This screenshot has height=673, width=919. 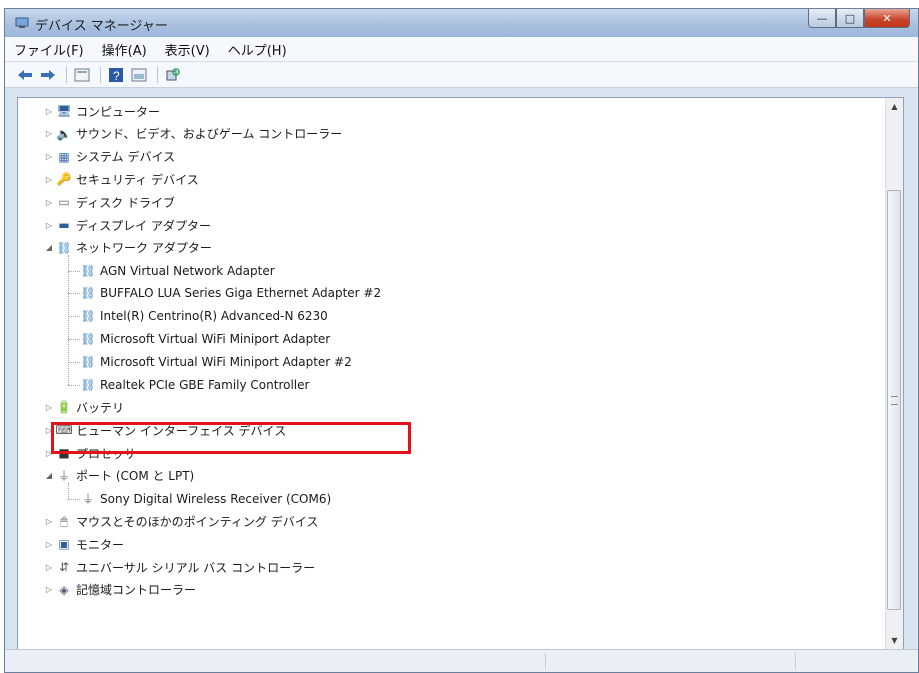 What do you see at coordinates (177, 271) in the screenshot?
I see `device-item: ⛓ AGN Virtual Network Adapter` at bounding box center [177, 271].